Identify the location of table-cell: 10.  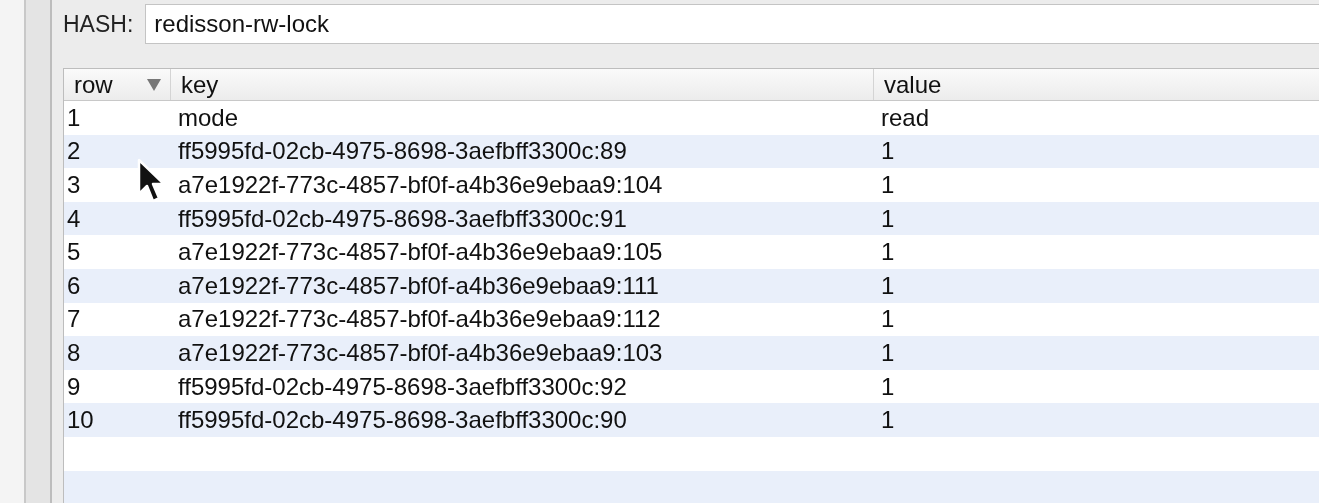
(80, 420).